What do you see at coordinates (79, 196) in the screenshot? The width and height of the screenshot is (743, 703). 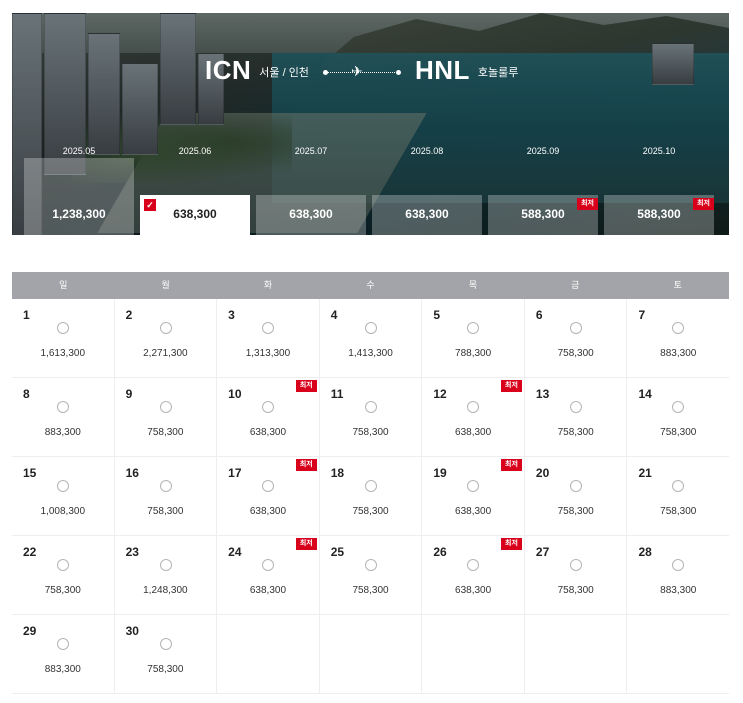 I see `month-card: 1,238,300` at bounding box center [79, 196].